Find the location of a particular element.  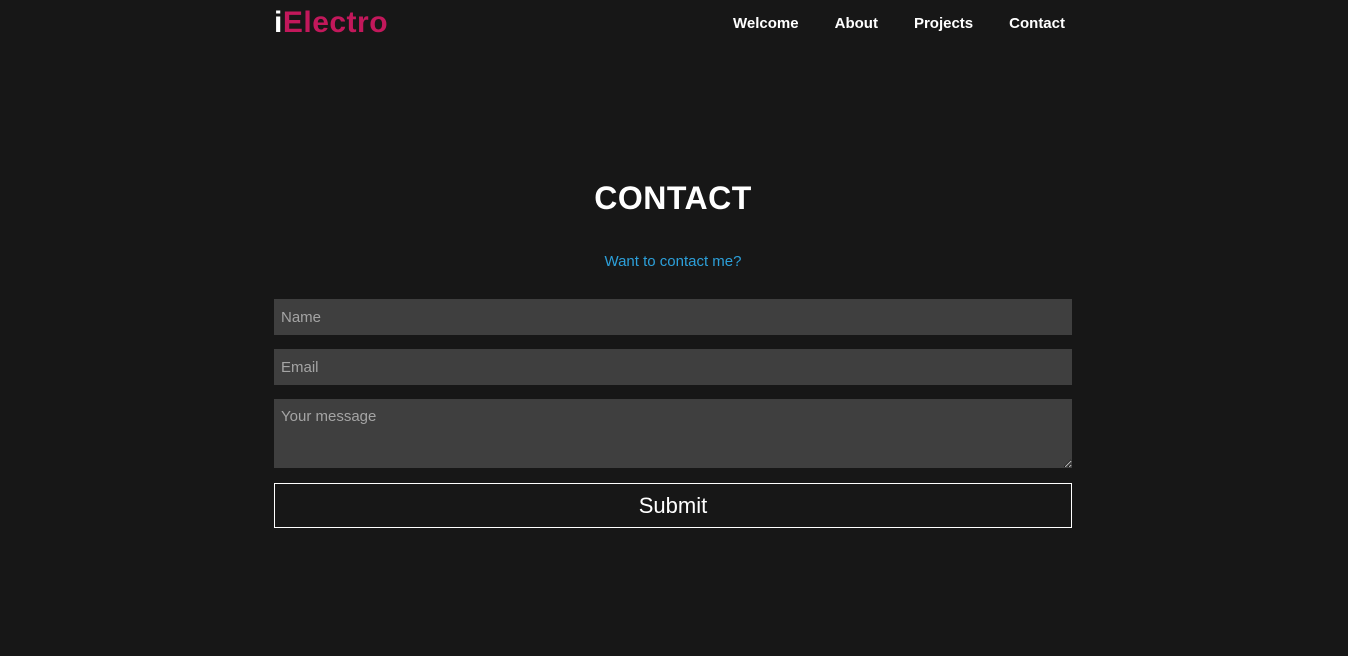

submit-button: Submit is located at coordinates (673, 505).